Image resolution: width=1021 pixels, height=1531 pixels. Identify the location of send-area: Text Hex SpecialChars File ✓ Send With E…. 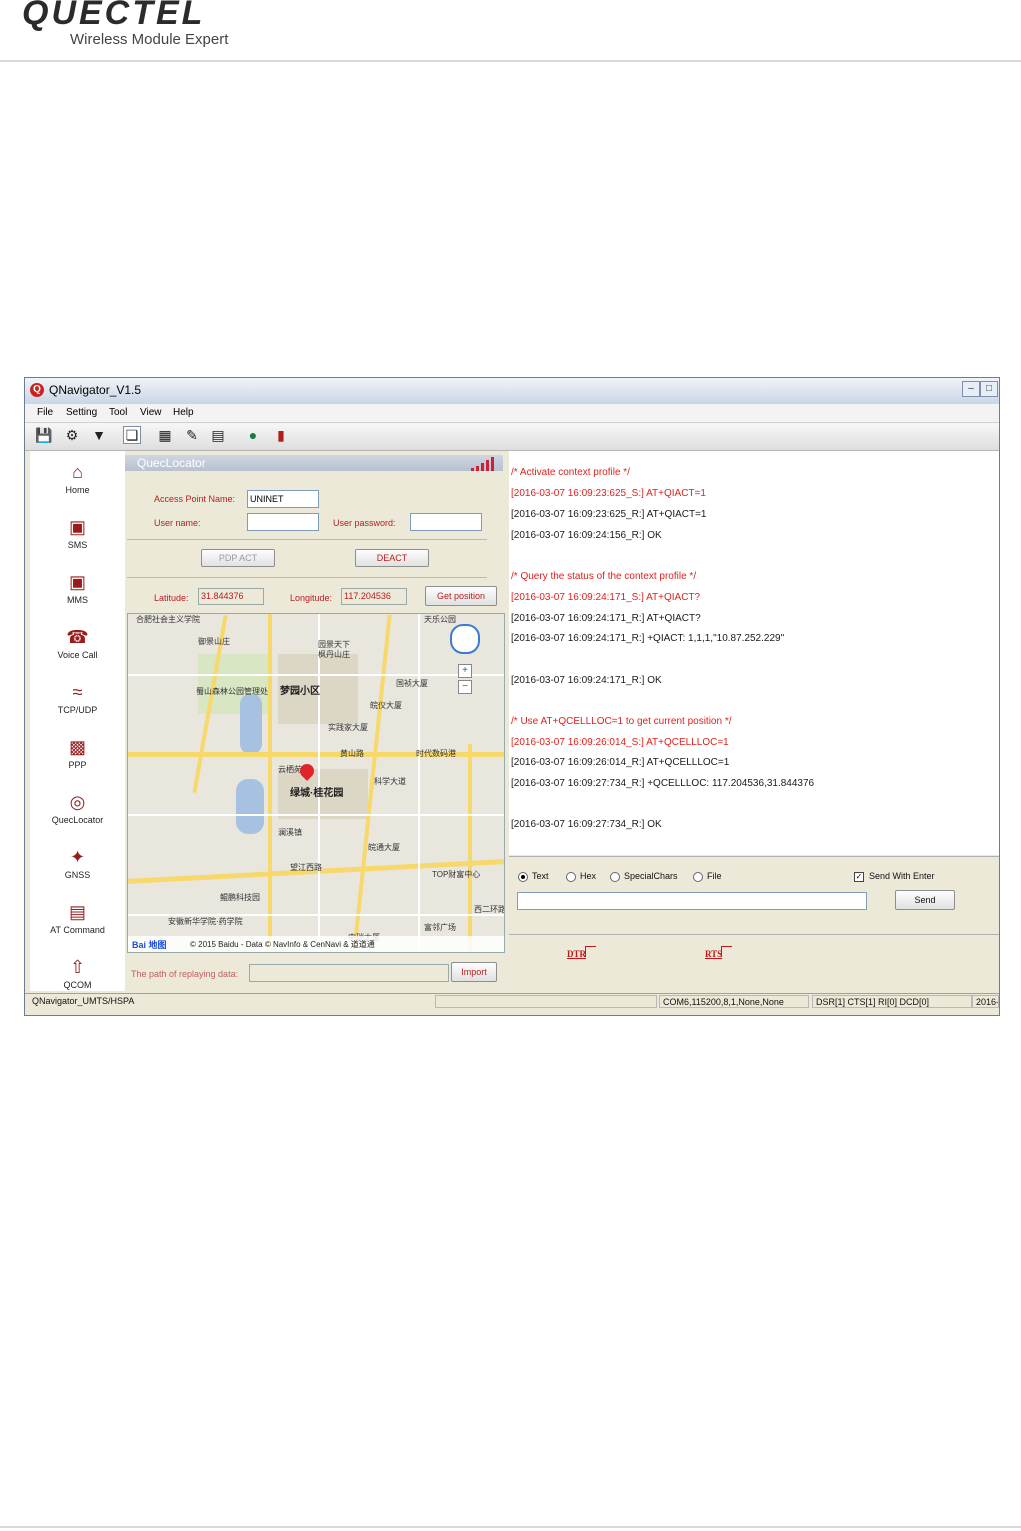
(754, 895).